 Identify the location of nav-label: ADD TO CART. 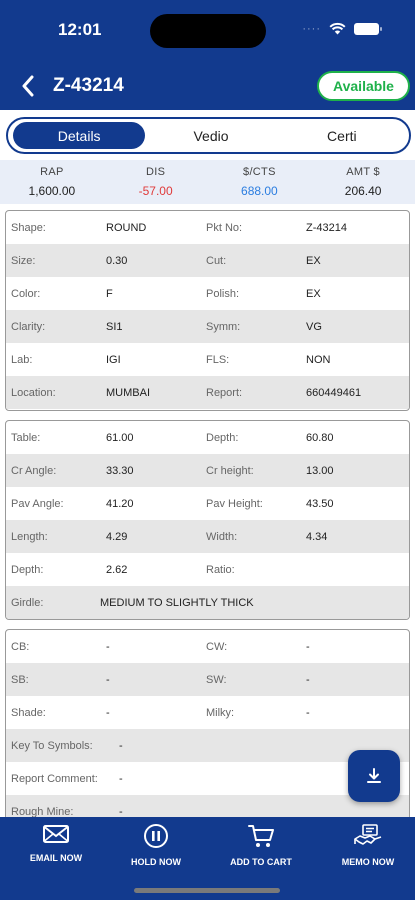
(261, 862).